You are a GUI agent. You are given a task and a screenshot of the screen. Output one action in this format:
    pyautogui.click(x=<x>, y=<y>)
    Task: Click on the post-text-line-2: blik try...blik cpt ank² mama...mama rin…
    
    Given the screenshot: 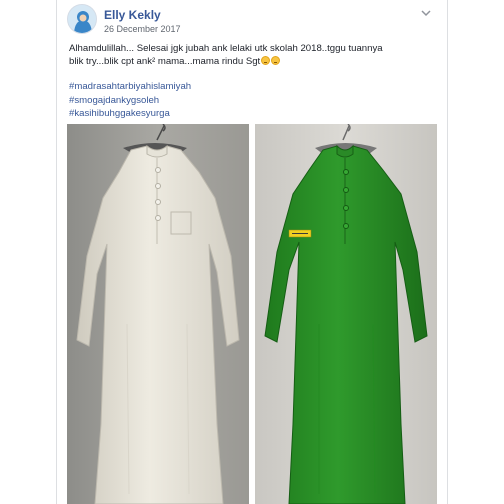 What is the action you would take?
    pyautogui.click(x=165, y=61)
    